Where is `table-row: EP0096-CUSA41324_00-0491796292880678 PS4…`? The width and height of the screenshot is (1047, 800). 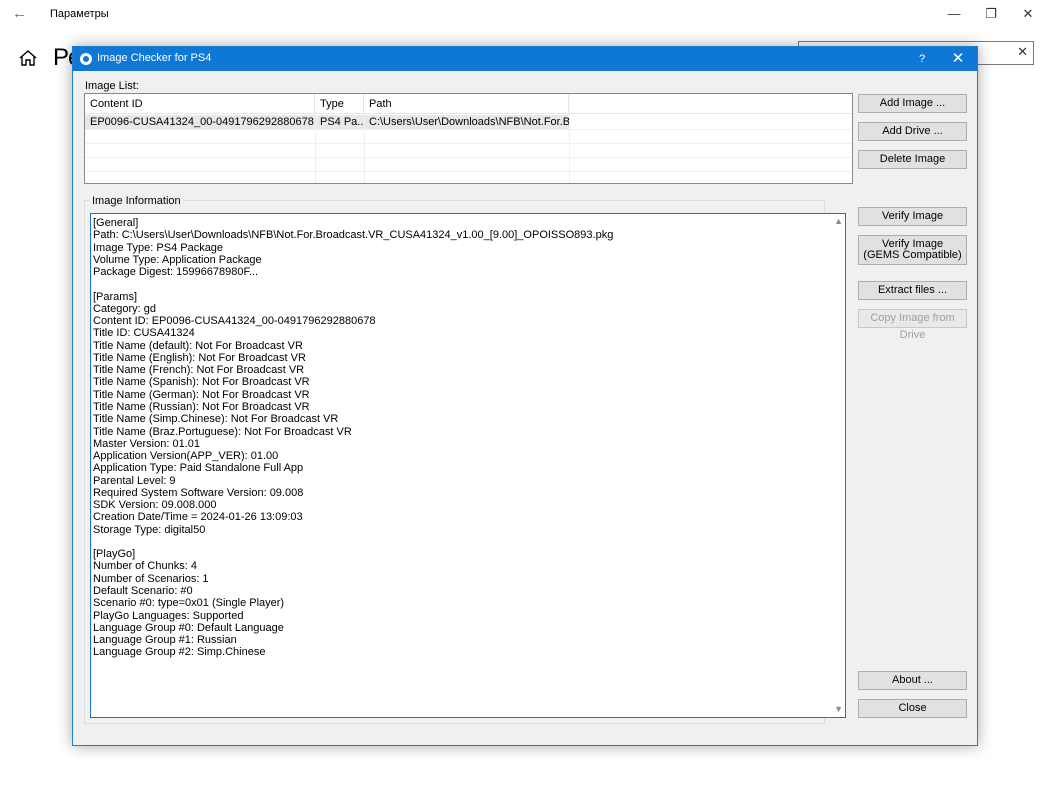
table-row: EP0096-CUSA41324_00-0491796292880678 PS4… is located at coordinates (468, 122).